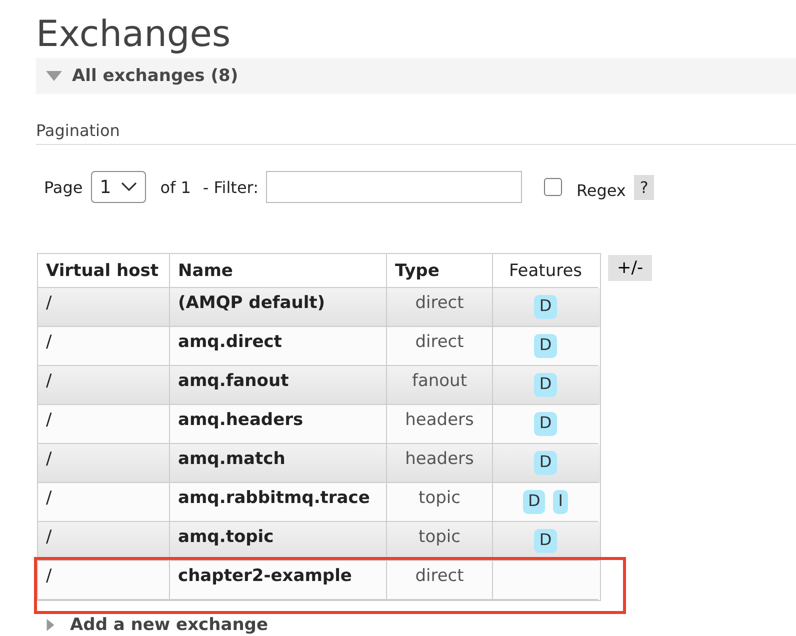 Image resolution: width=796 pixels, height=636 pixels. What do you see at coordinates (129, 187) in the screenshot?
I see `chevron-down-icon` at bounding box center [129, 187].